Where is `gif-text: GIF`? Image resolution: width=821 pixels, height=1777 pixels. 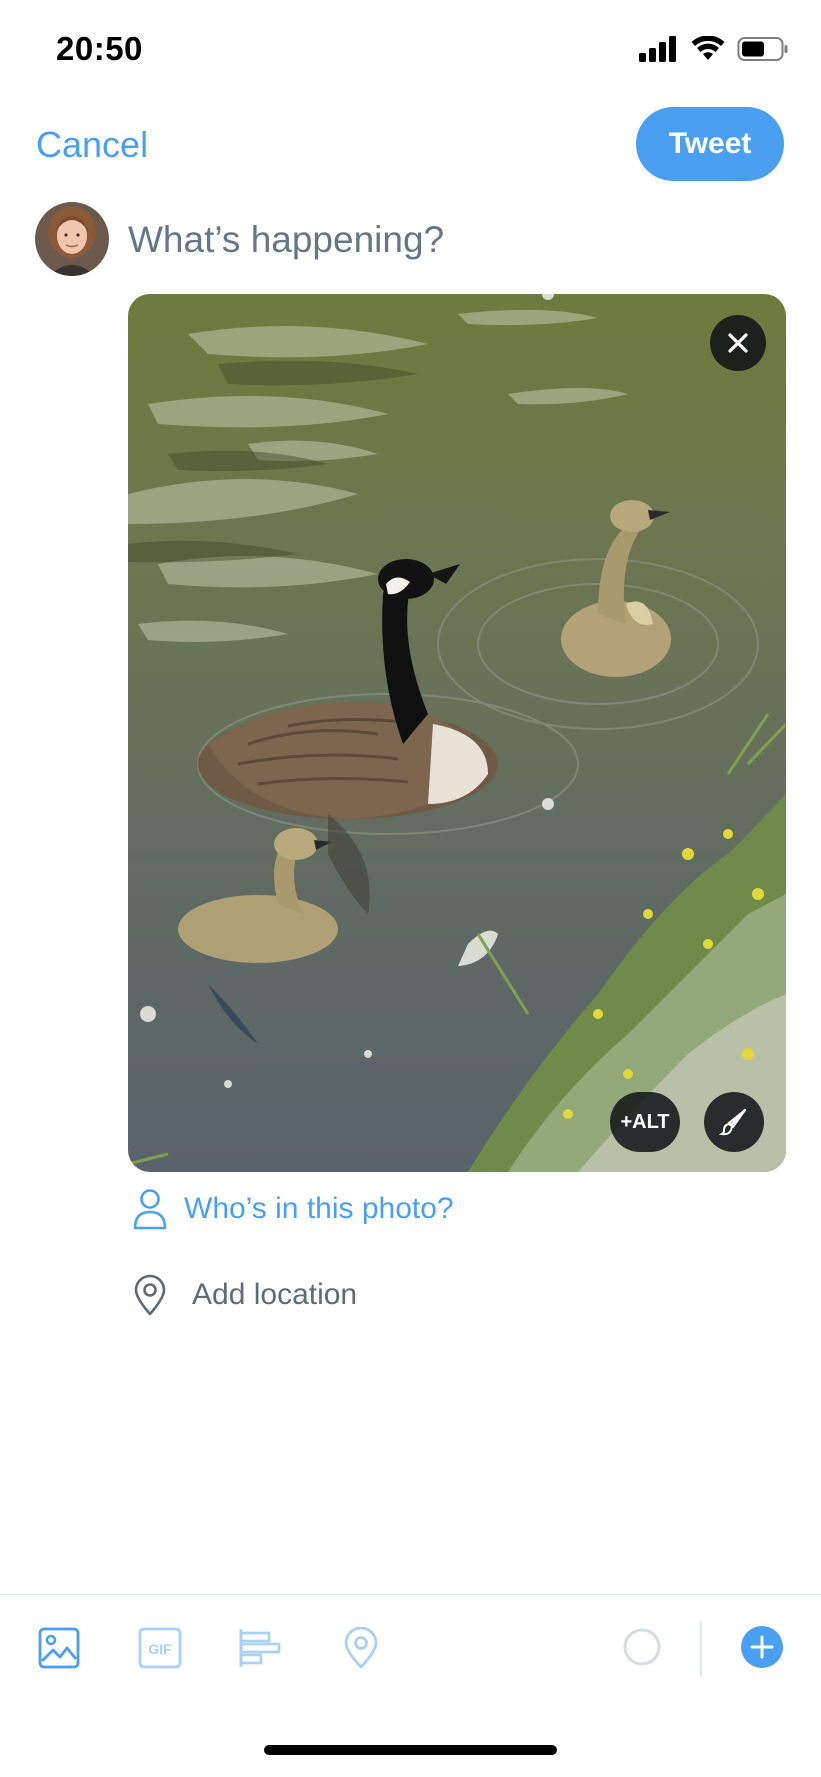
gif-text: GIF is located at coordinates (160, 1649).